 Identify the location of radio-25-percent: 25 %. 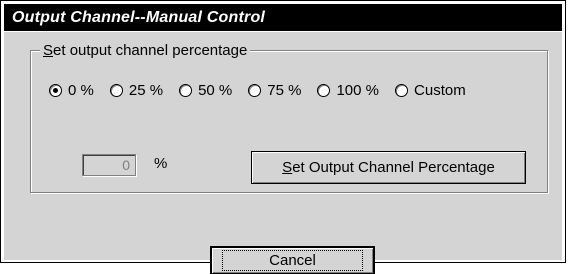
(136, 90).